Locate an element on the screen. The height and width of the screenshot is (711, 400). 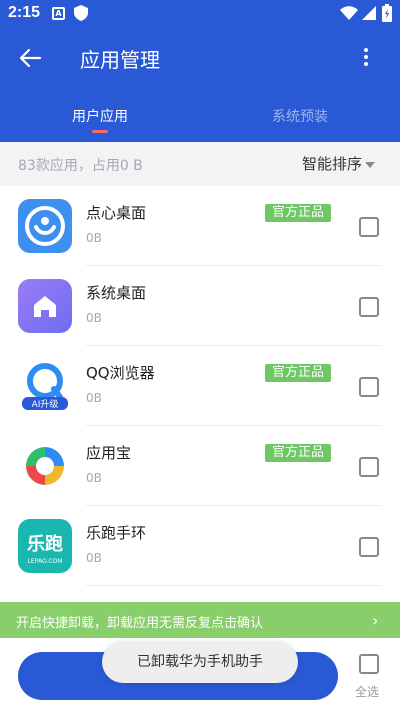
app-name: 乐跑手环 is located at coordinates (116, 533).